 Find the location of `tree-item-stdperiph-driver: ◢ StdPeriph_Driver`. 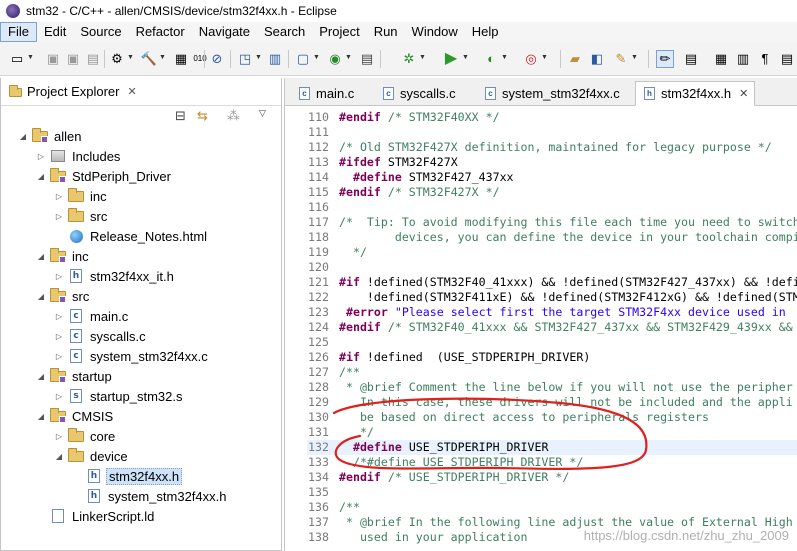

tree-item-stdperiph-driver: ◢ StdPeriph_Driver is located at coordinates (104, 176).